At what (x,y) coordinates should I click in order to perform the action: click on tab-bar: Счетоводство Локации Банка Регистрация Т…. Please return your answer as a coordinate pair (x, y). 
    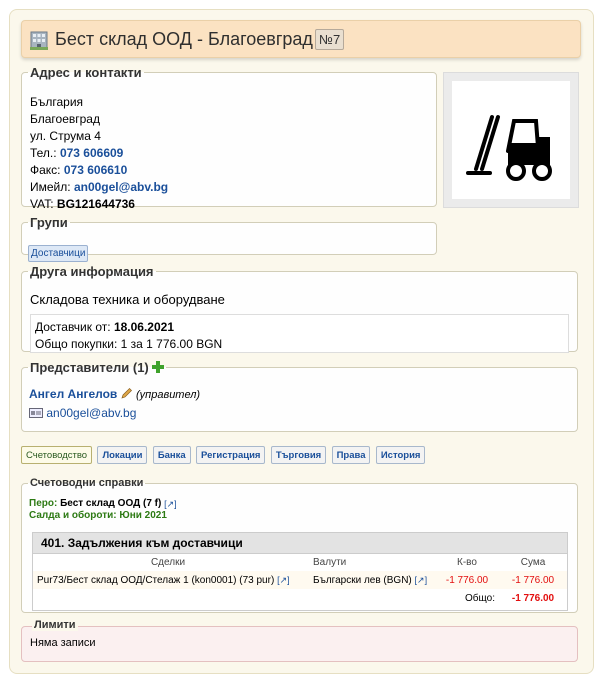
    Looking at the image, I should click on (224, 456).